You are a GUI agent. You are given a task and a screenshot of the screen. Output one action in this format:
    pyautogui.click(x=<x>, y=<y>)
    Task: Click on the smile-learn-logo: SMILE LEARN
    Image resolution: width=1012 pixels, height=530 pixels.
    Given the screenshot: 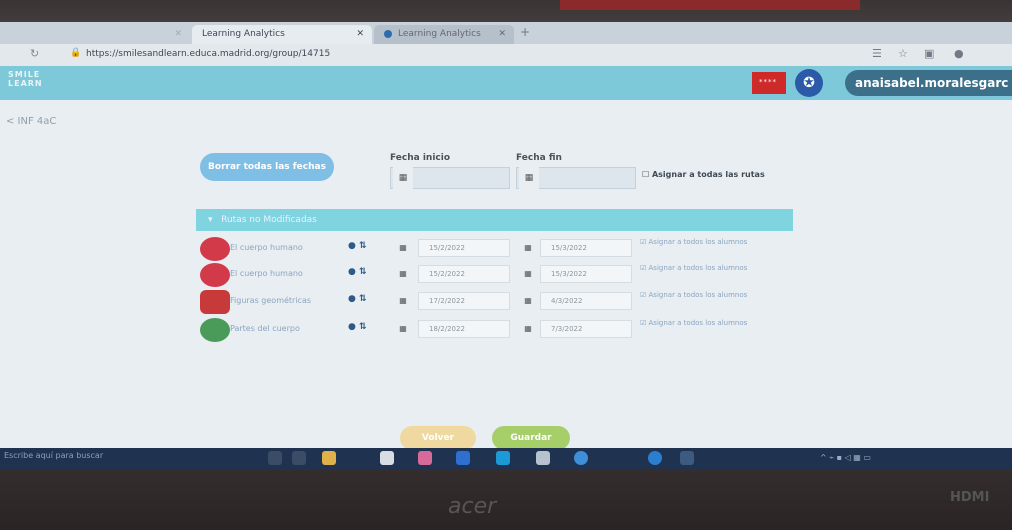 What is the action you would take?
    pyautogui.click(x=25, y=79)
    